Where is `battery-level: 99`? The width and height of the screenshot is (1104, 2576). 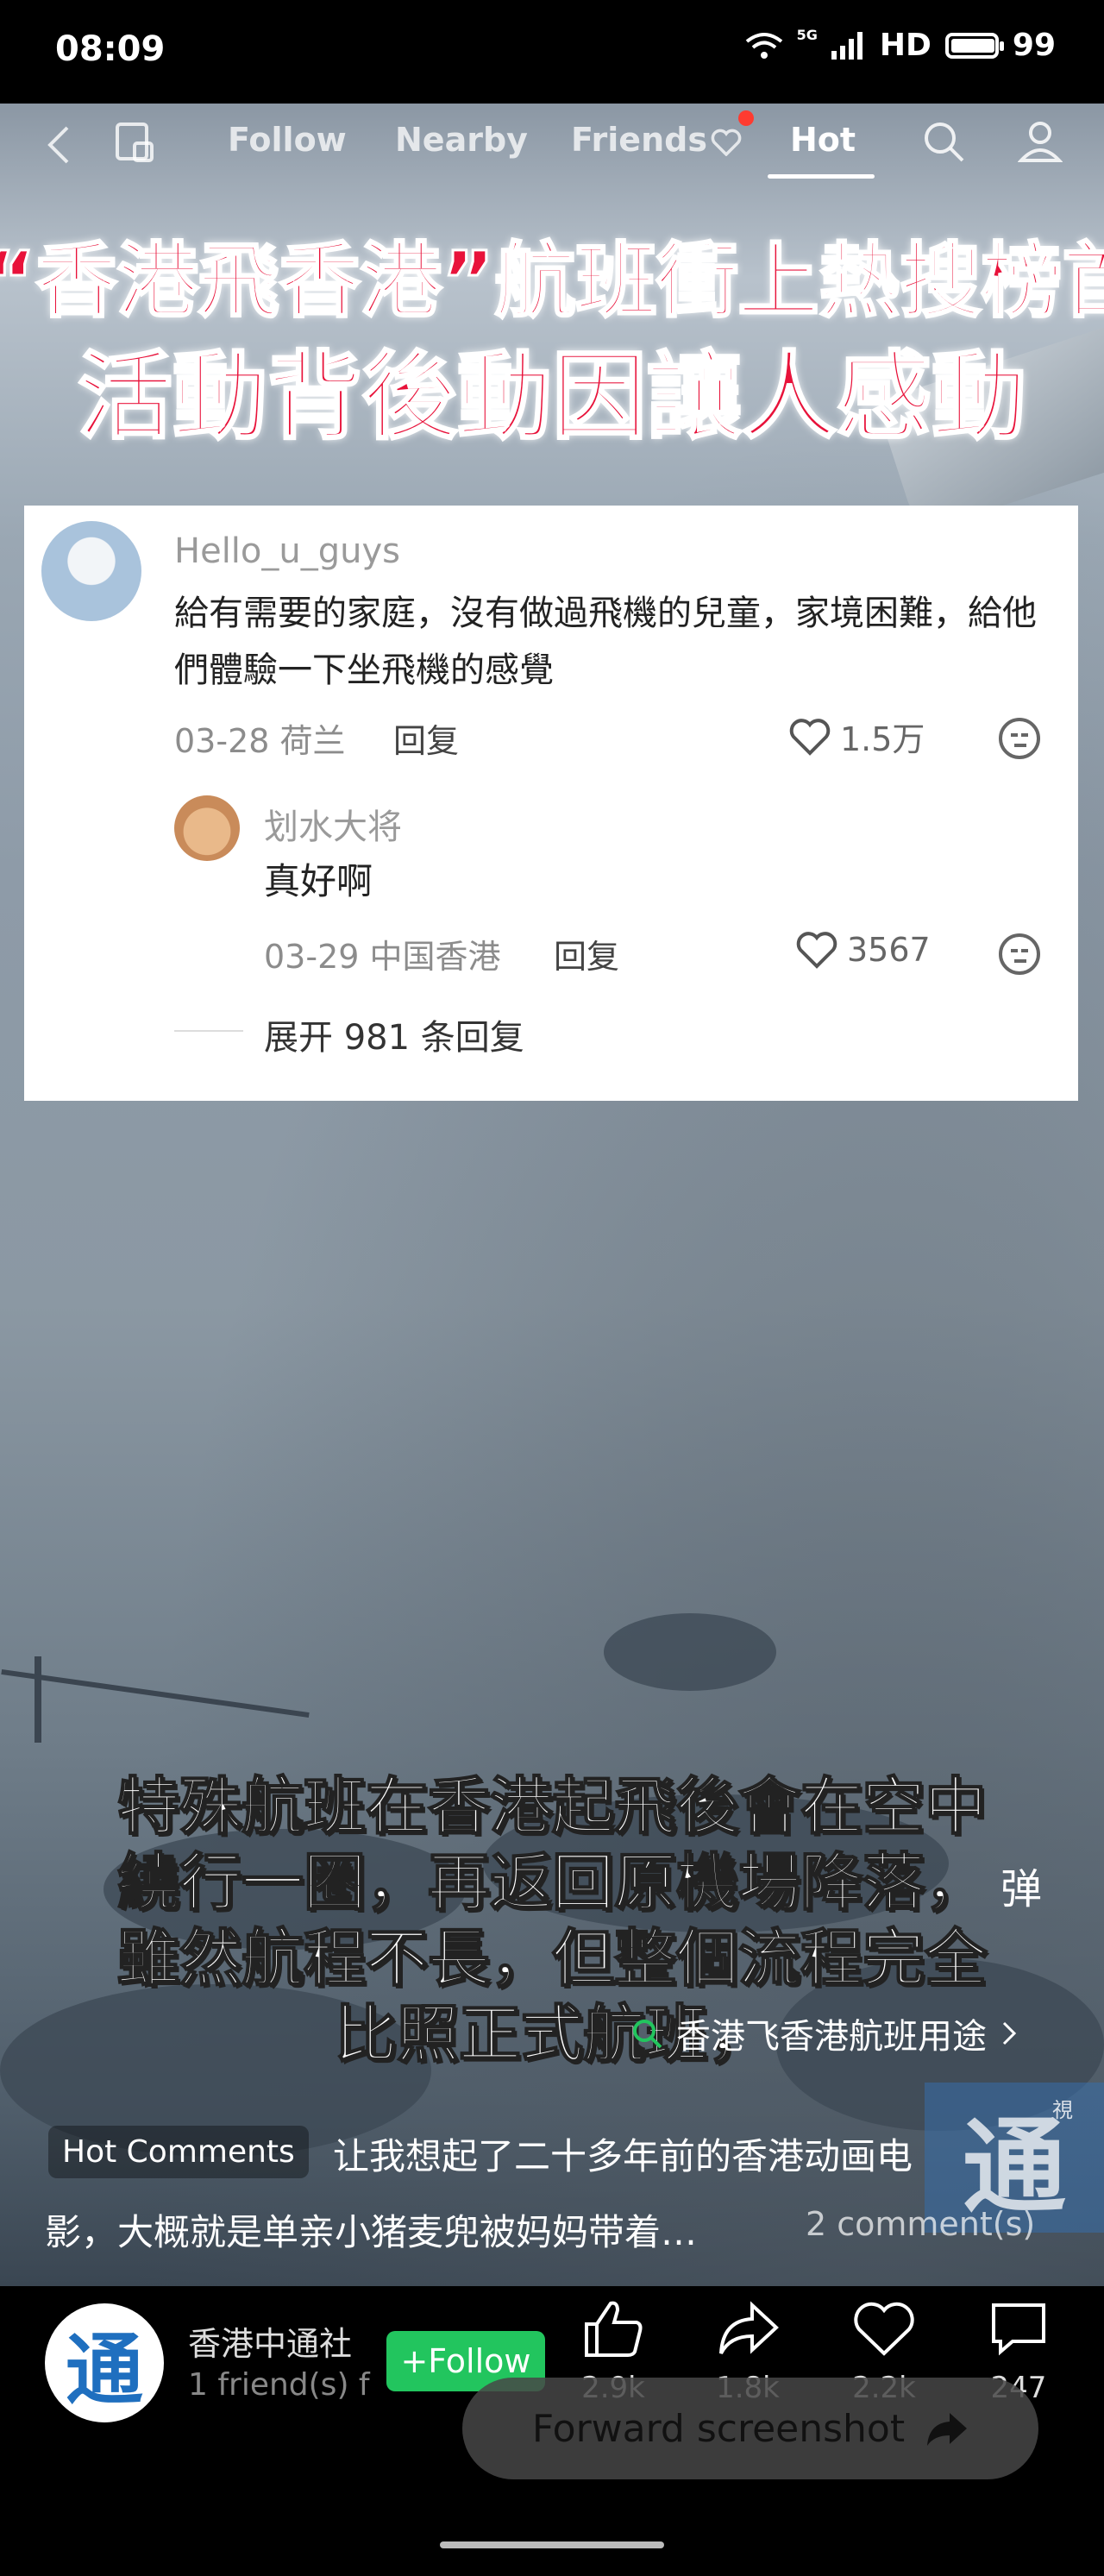
battery-level: 99 is located at coordinates (1034, 45).